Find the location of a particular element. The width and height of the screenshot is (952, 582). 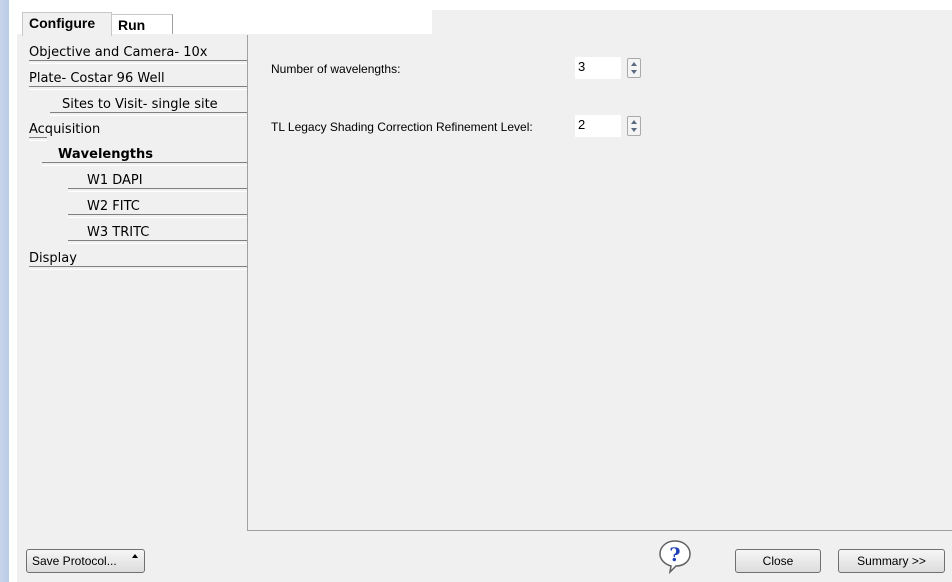

tab-run: Run is located at coordinates (142, 24).